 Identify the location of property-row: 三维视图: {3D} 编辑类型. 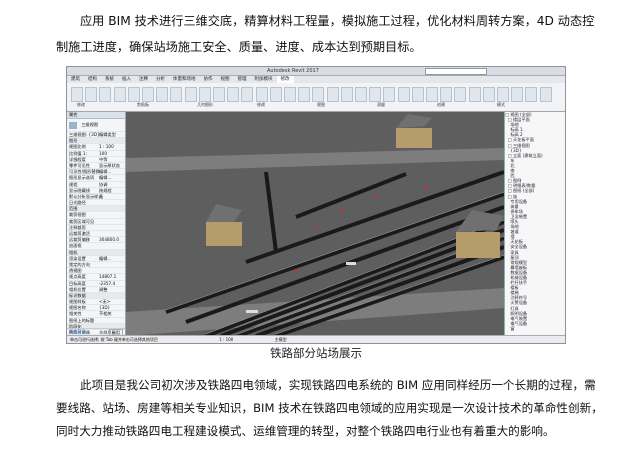
(96, 135).